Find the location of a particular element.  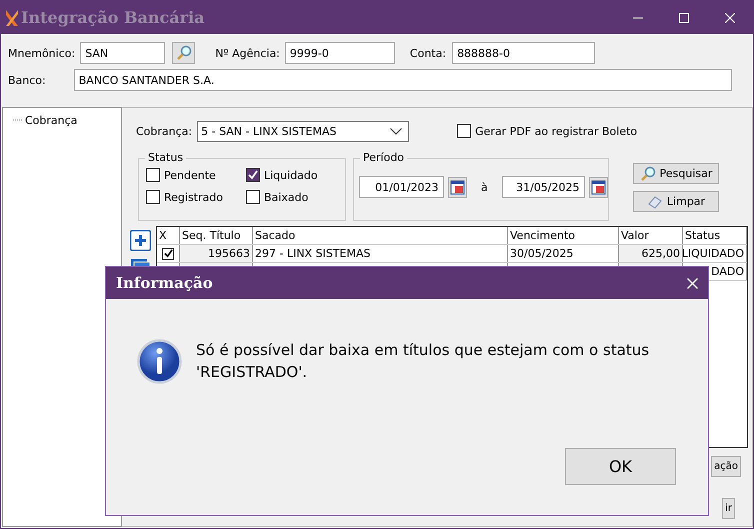

checkbox-label: Registrado is located at coordinates (193, 197).